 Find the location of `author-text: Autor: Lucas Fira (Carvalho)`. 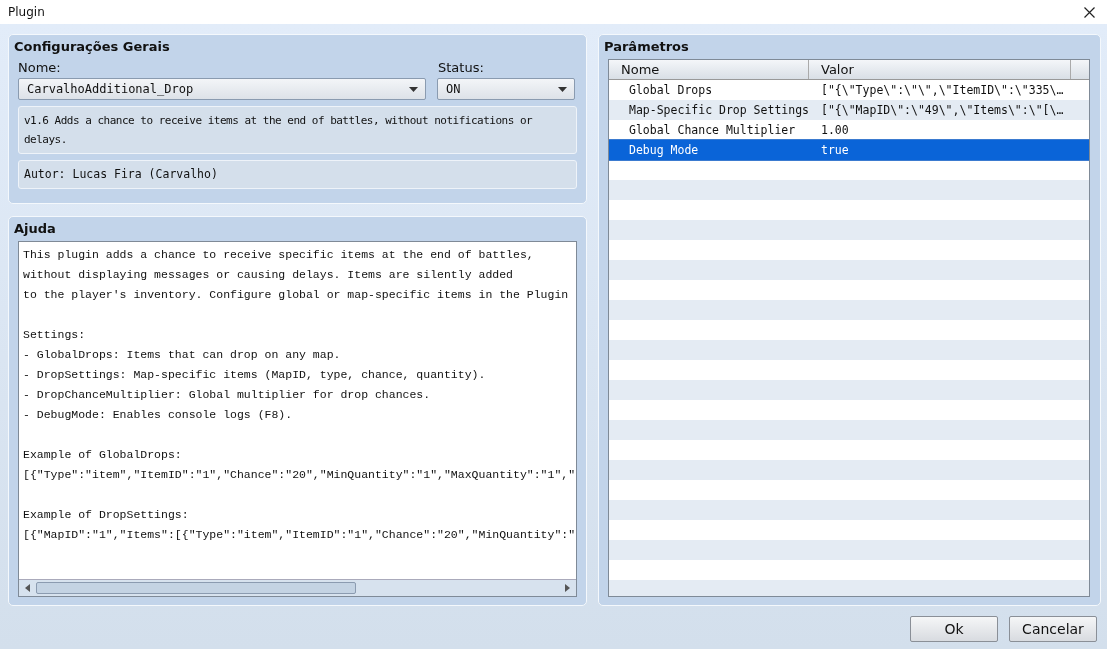

author-text: Autor: Lucas Fira (Carvalho) is located at coordinates (297, 174).